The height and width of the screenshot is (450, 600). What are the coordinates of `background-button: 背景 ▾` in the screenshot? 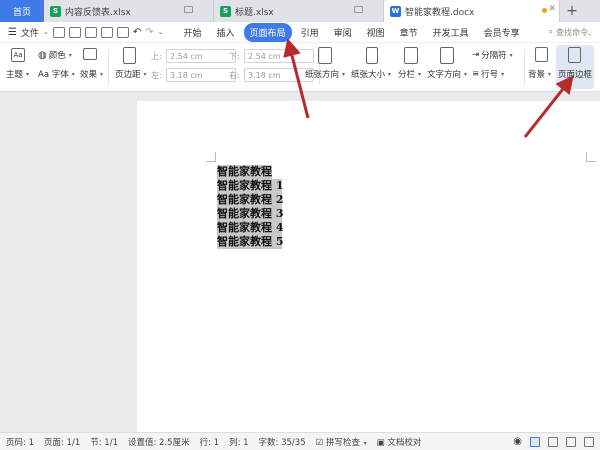 It's located at (539, 74).